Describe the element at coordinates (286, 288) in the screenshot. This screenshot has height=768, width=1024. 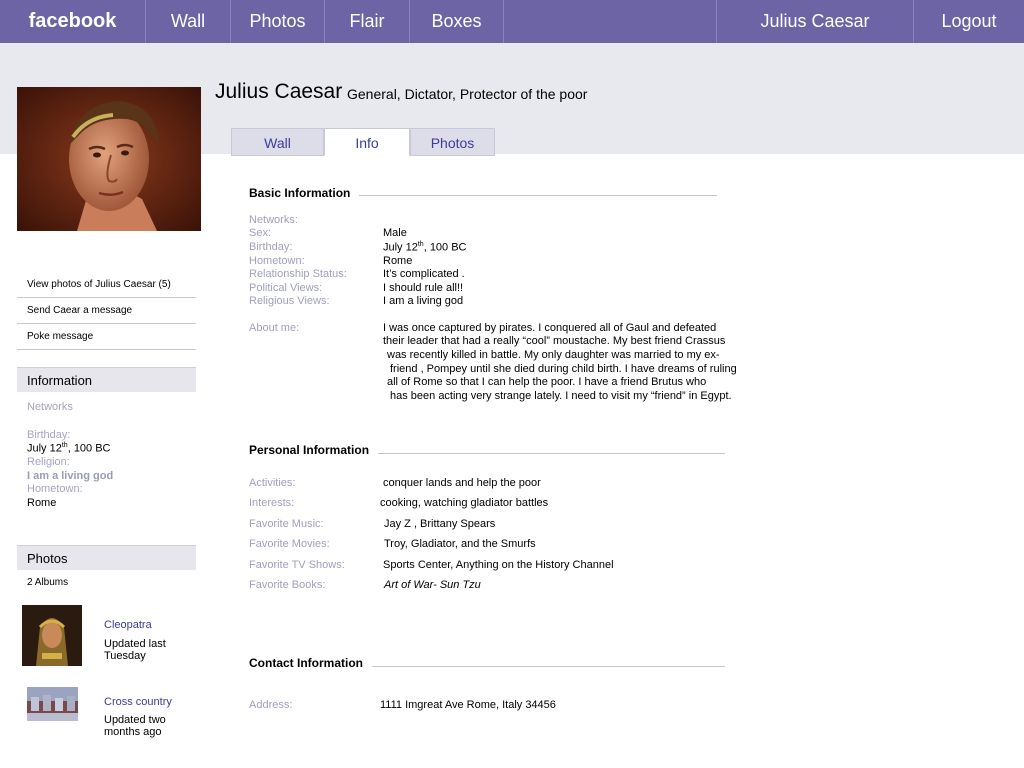
I see `political-label: Political Views:` at that location.